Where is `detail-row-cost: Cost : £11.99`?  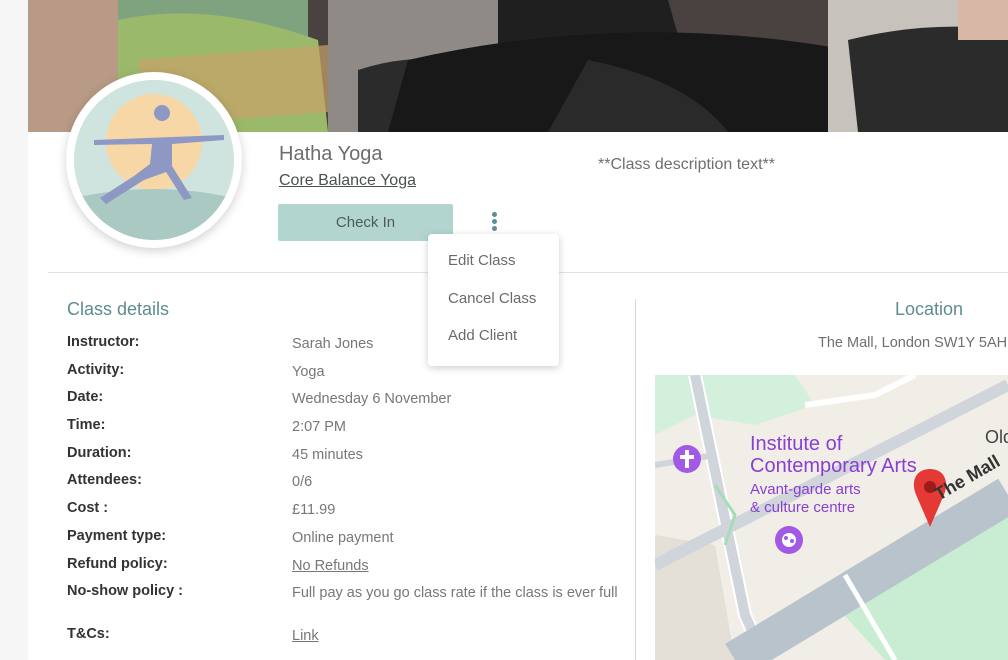
detail-row-cost: Cost : £11.99 is located at coordinates (347, 512).